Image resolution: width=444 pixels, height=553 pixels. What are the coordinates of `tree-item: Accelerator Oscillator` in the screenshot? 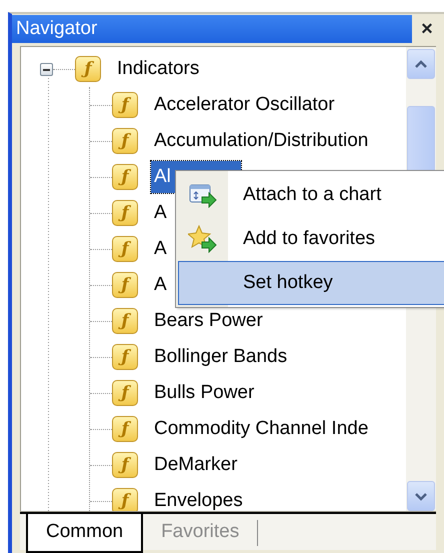 It's located at (244, 105).